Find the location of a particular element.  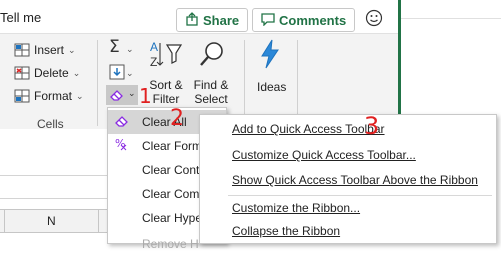

menu-item-add-to-qat: Add to Quick Access Toolbar is located at coordinates (308, 129).